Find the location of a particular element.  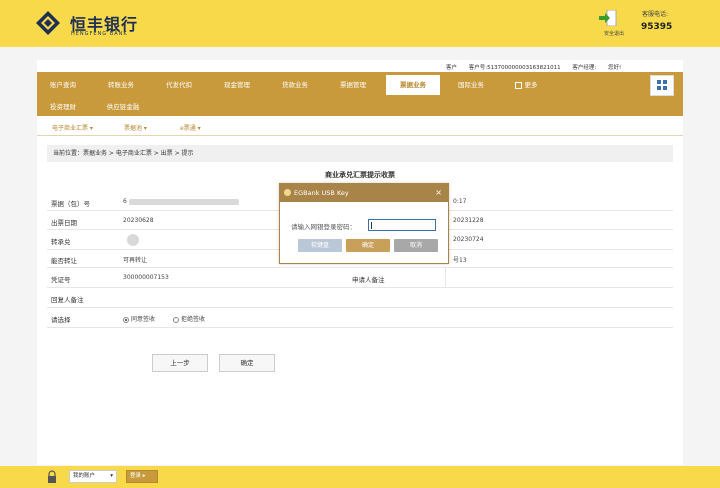

dialog-title: EGBank USB Key is located at coordinates (321, 193).